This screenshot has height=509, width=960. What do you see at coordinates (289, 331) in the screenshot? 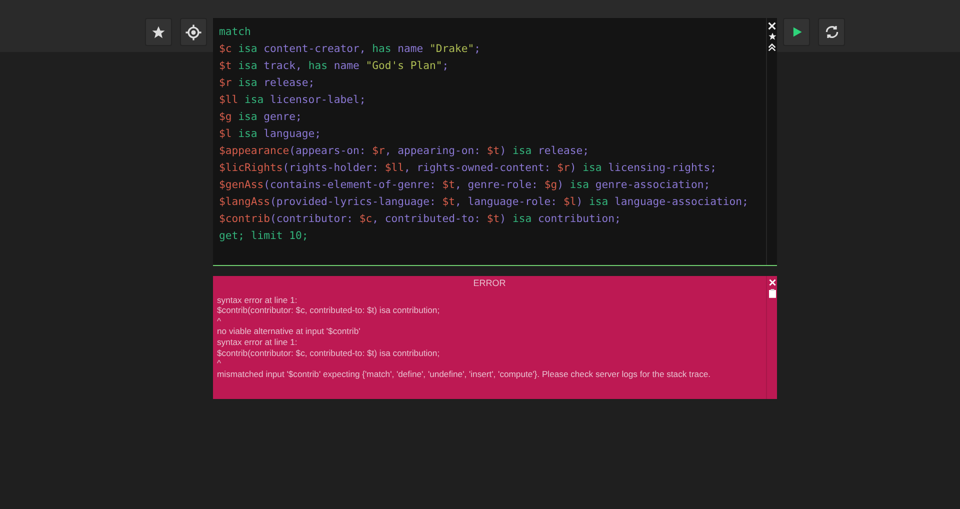
I see `error-message-line: no viable alternative at input '$contrib'` at bounding box center [289, 331].